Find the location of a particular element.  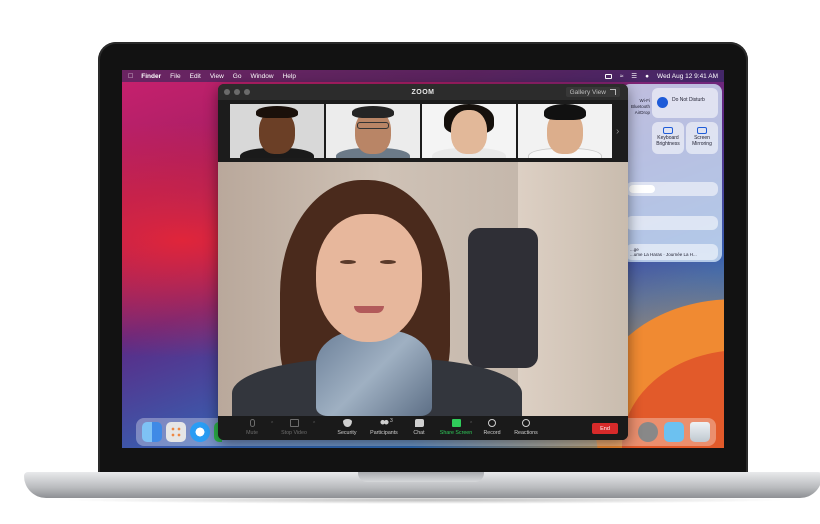

screen-mirroring-label: Screen Mirroring is located at coordinates (702, 141).